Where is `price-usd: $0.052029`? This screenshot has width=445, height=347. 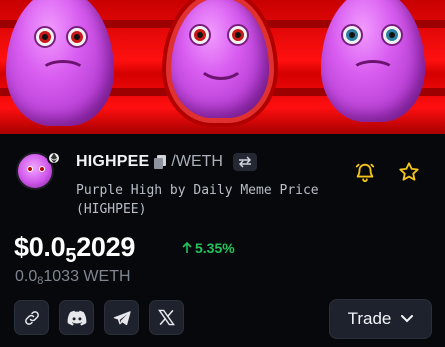 price-usd: $0.052029 is located at coordinates (75, 249).